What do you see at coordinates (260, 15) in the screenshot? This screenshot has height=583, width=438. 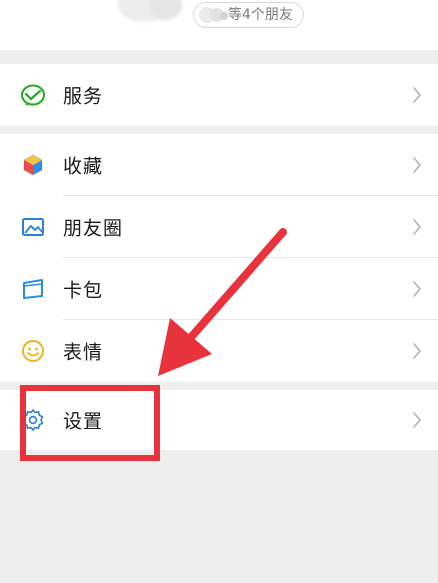 I see `friends-status-text: 等4个朋友` at bounding box center [260, 15].